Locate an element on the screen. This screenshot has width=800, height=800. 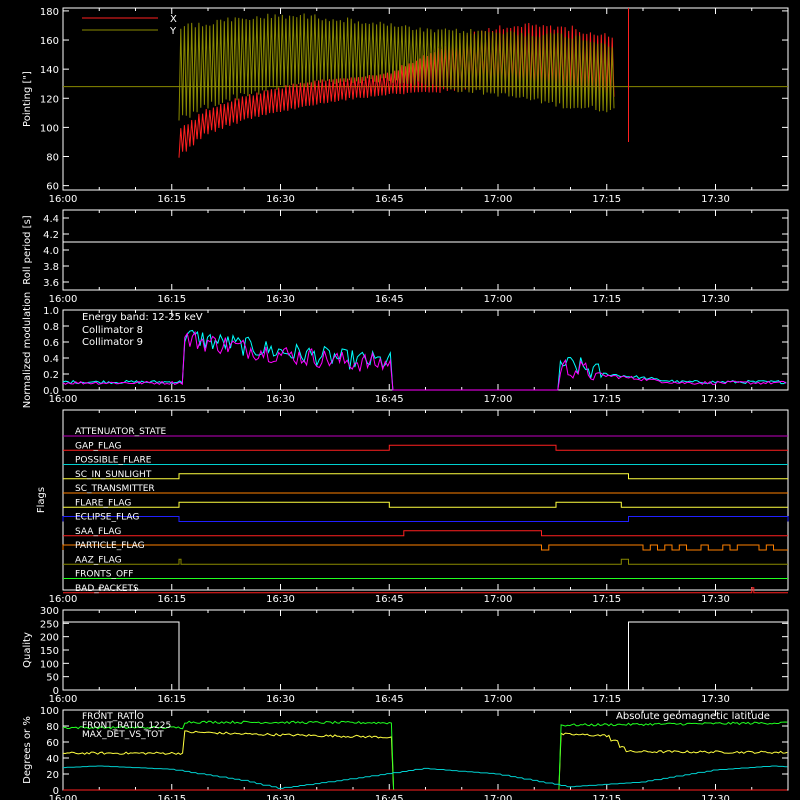
y-tick-label: 4.2 is located at coordinates (51, 235).